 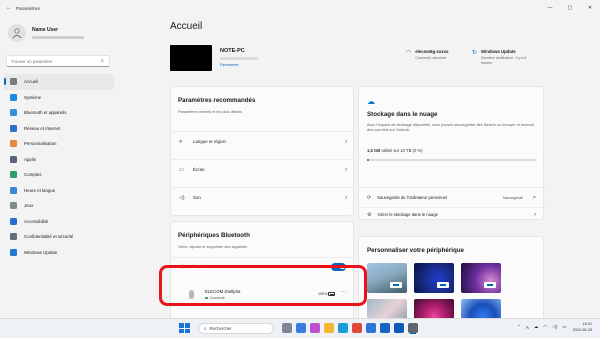 I want to click on device-name: NOTE-PC, so click(x=232, y=51).